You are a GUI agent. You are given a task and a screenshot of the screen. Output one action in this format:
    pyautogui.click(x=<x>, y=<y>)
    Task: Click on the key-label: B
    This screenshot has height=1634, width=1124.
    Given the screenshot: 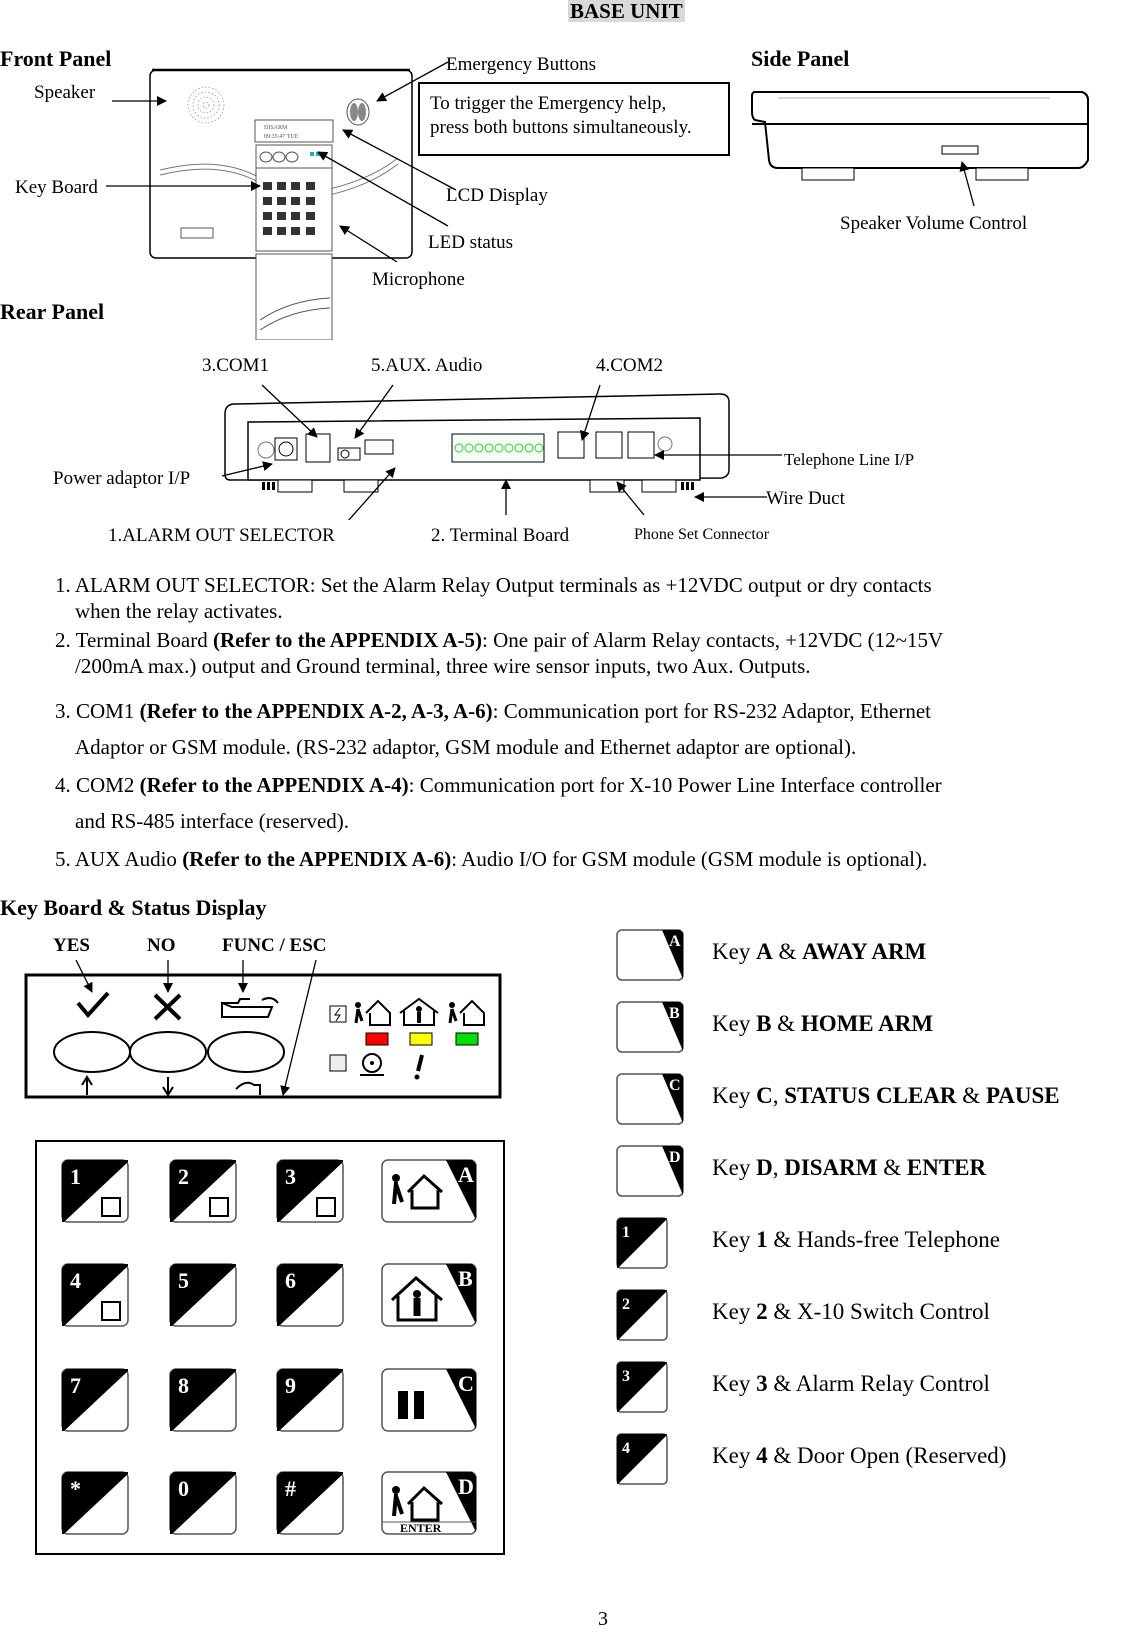 What is the action you would take?
    pyautogui.click(x=465, y=1278)
    